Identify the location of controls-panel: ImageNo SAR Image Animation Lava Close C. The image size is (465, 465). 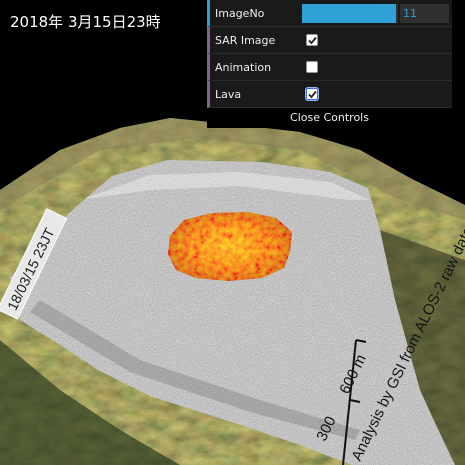
(329, 64).